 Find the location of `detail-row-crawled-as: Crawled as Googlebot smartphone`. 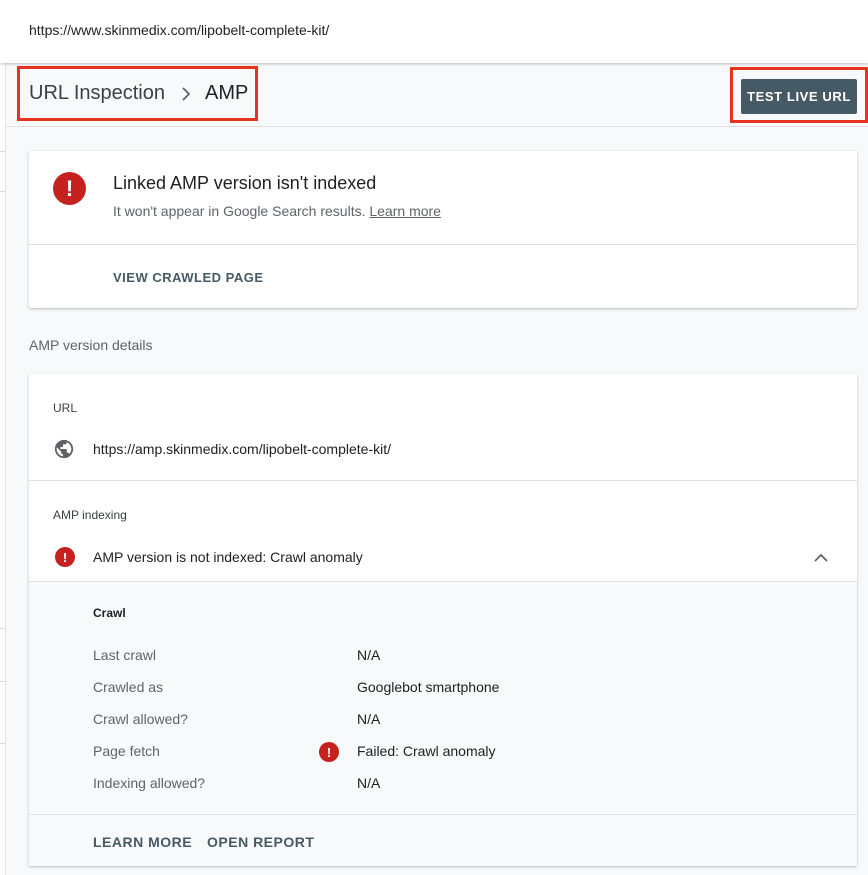

detail-row-crawled-as: Crawled as Googlebot smartphone is located at coordinates (443, 689).